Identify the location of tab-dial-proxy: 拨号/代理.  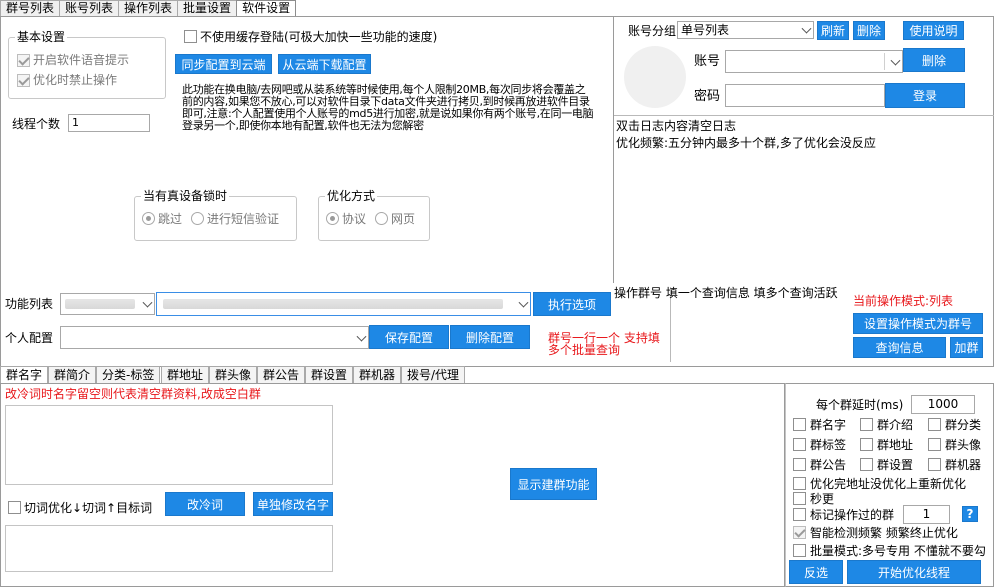
(433, 374).